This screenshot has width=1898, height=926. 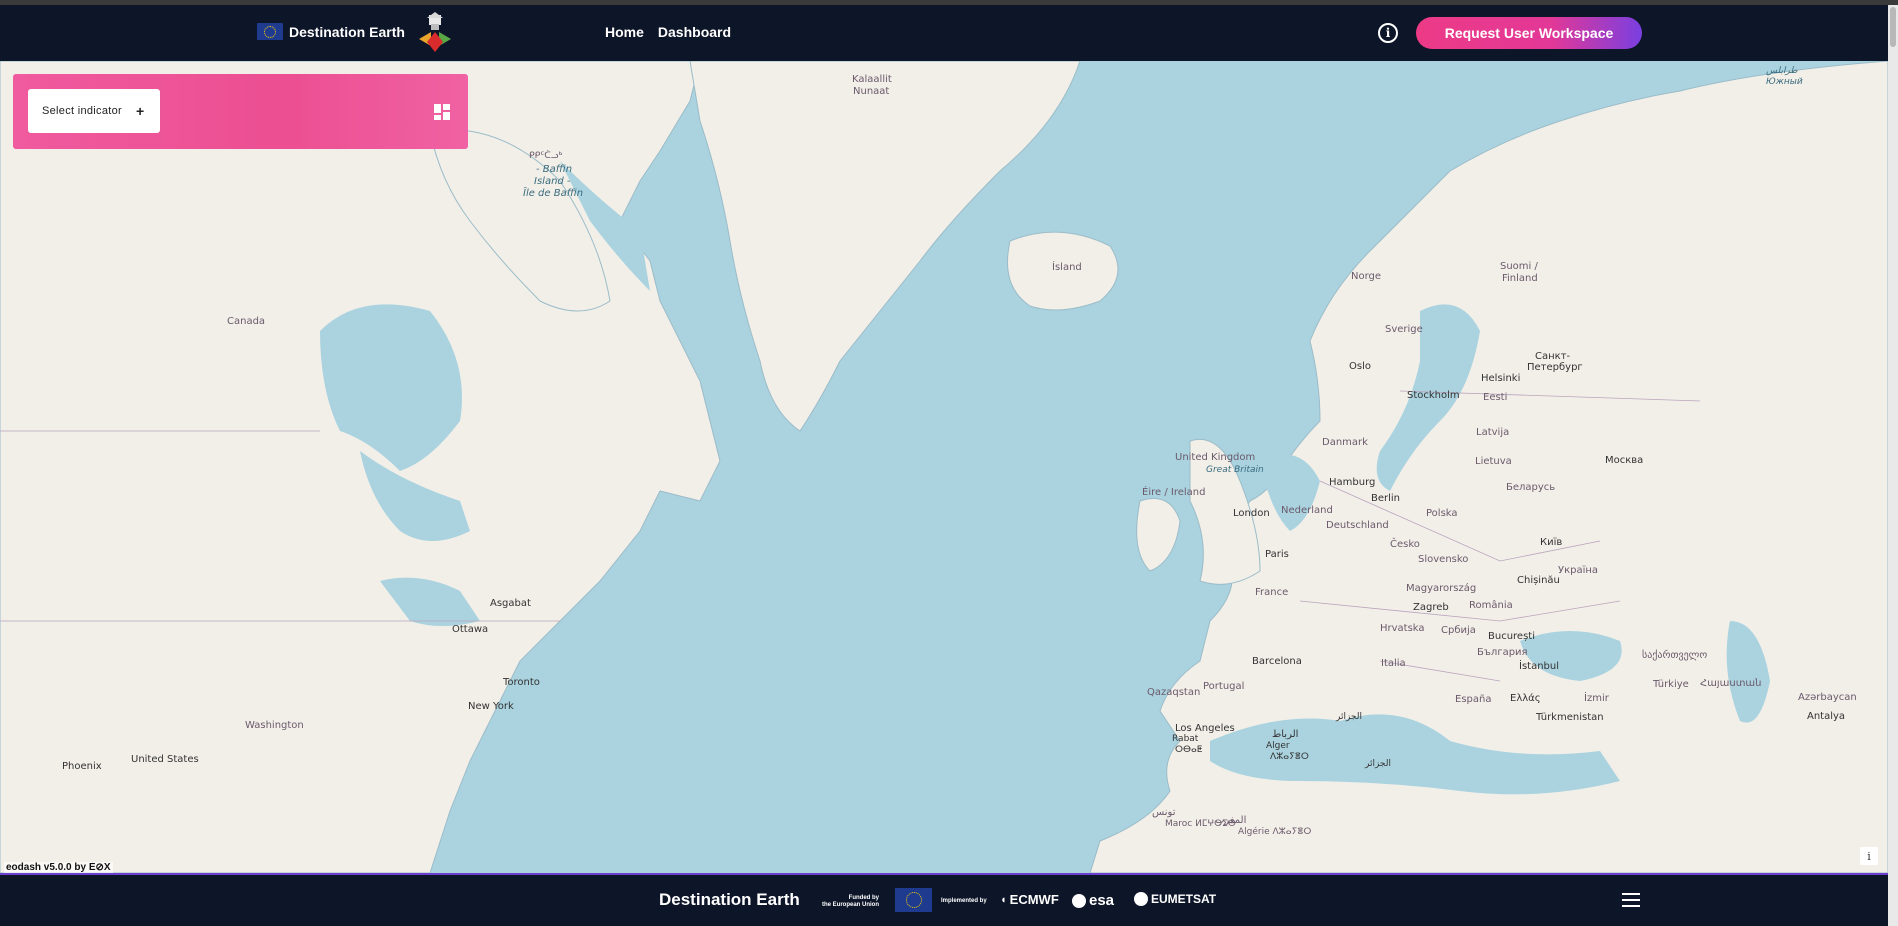 I want to click on map-label-yuzhny-1: طرابلس, so click(x=1782, y=71).